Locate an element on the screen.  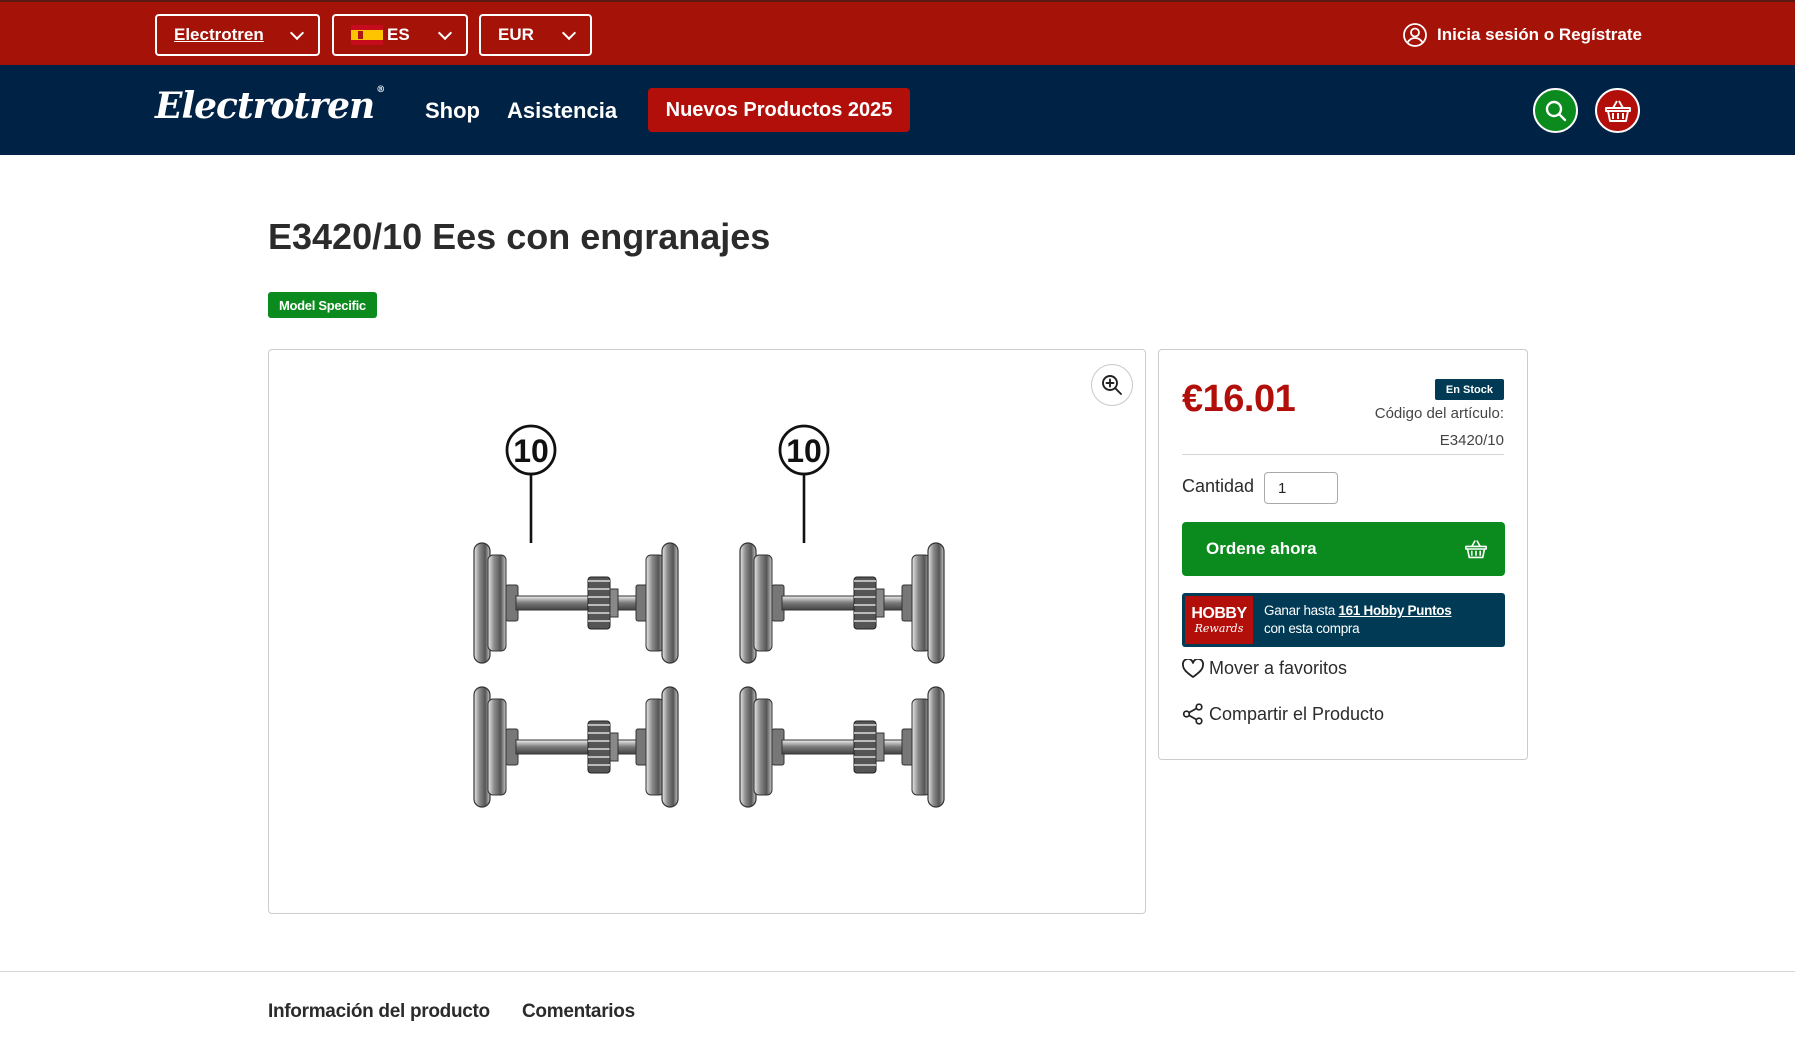
electrotren-logo: Electrotren ® is located at coordinates (270, 106).